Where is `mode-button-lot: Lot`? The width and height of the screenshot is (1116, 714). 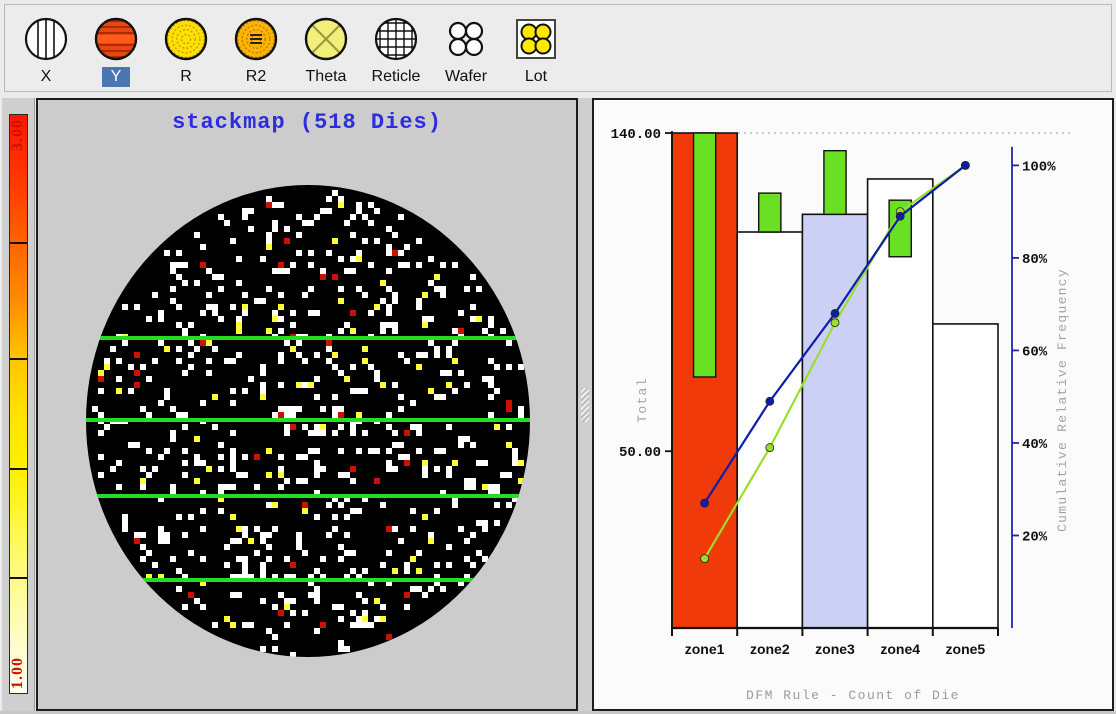
mode-button-lot: Lot is located at coordinates (536, 49).